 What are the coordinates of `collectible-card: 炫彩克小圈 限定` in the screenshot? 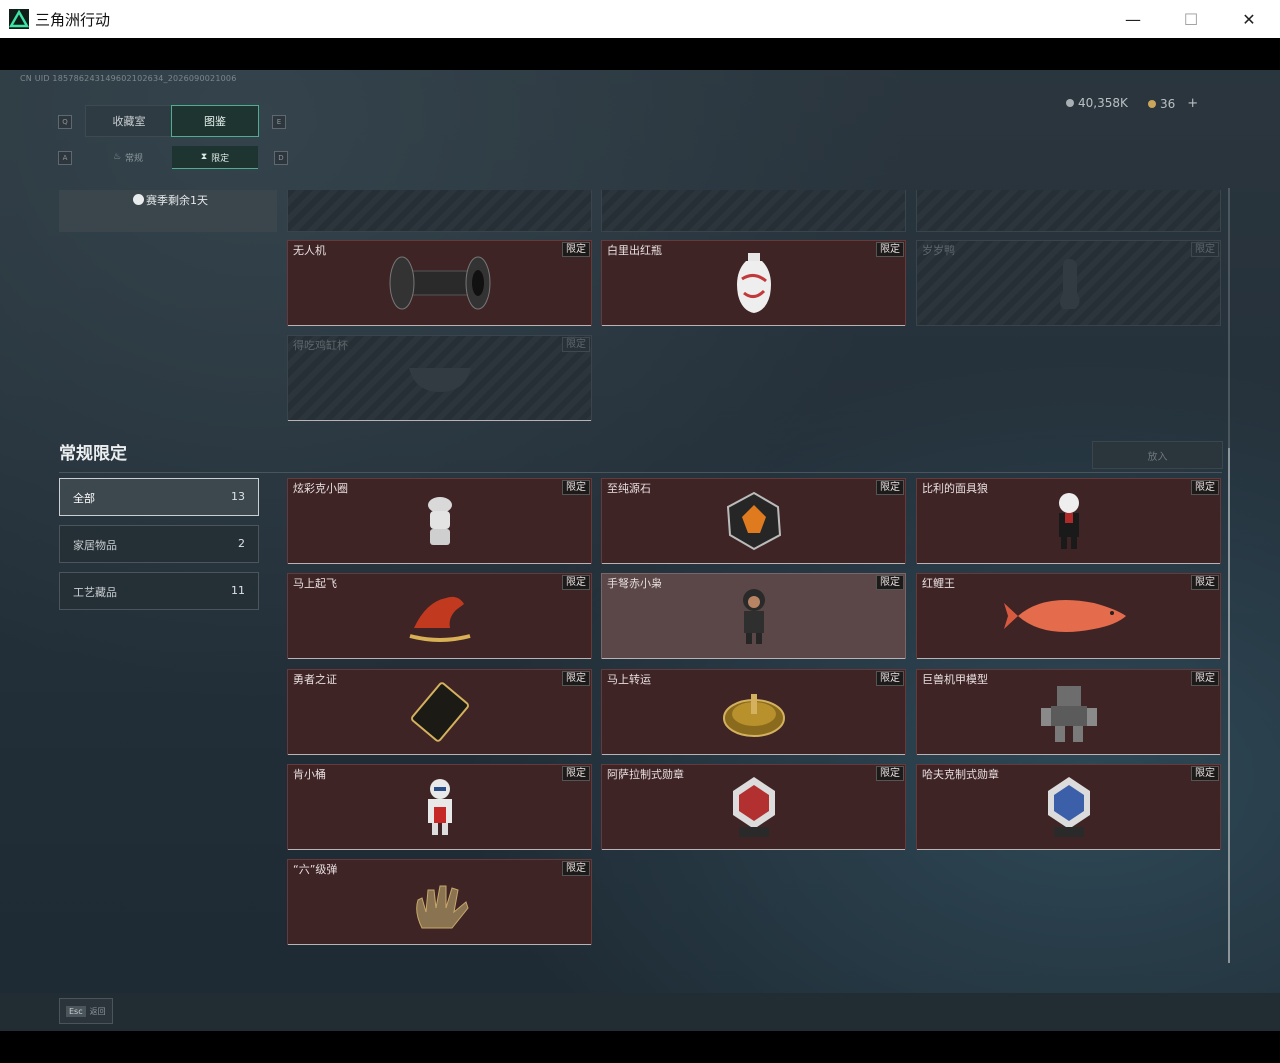 It's located at (439, 521).